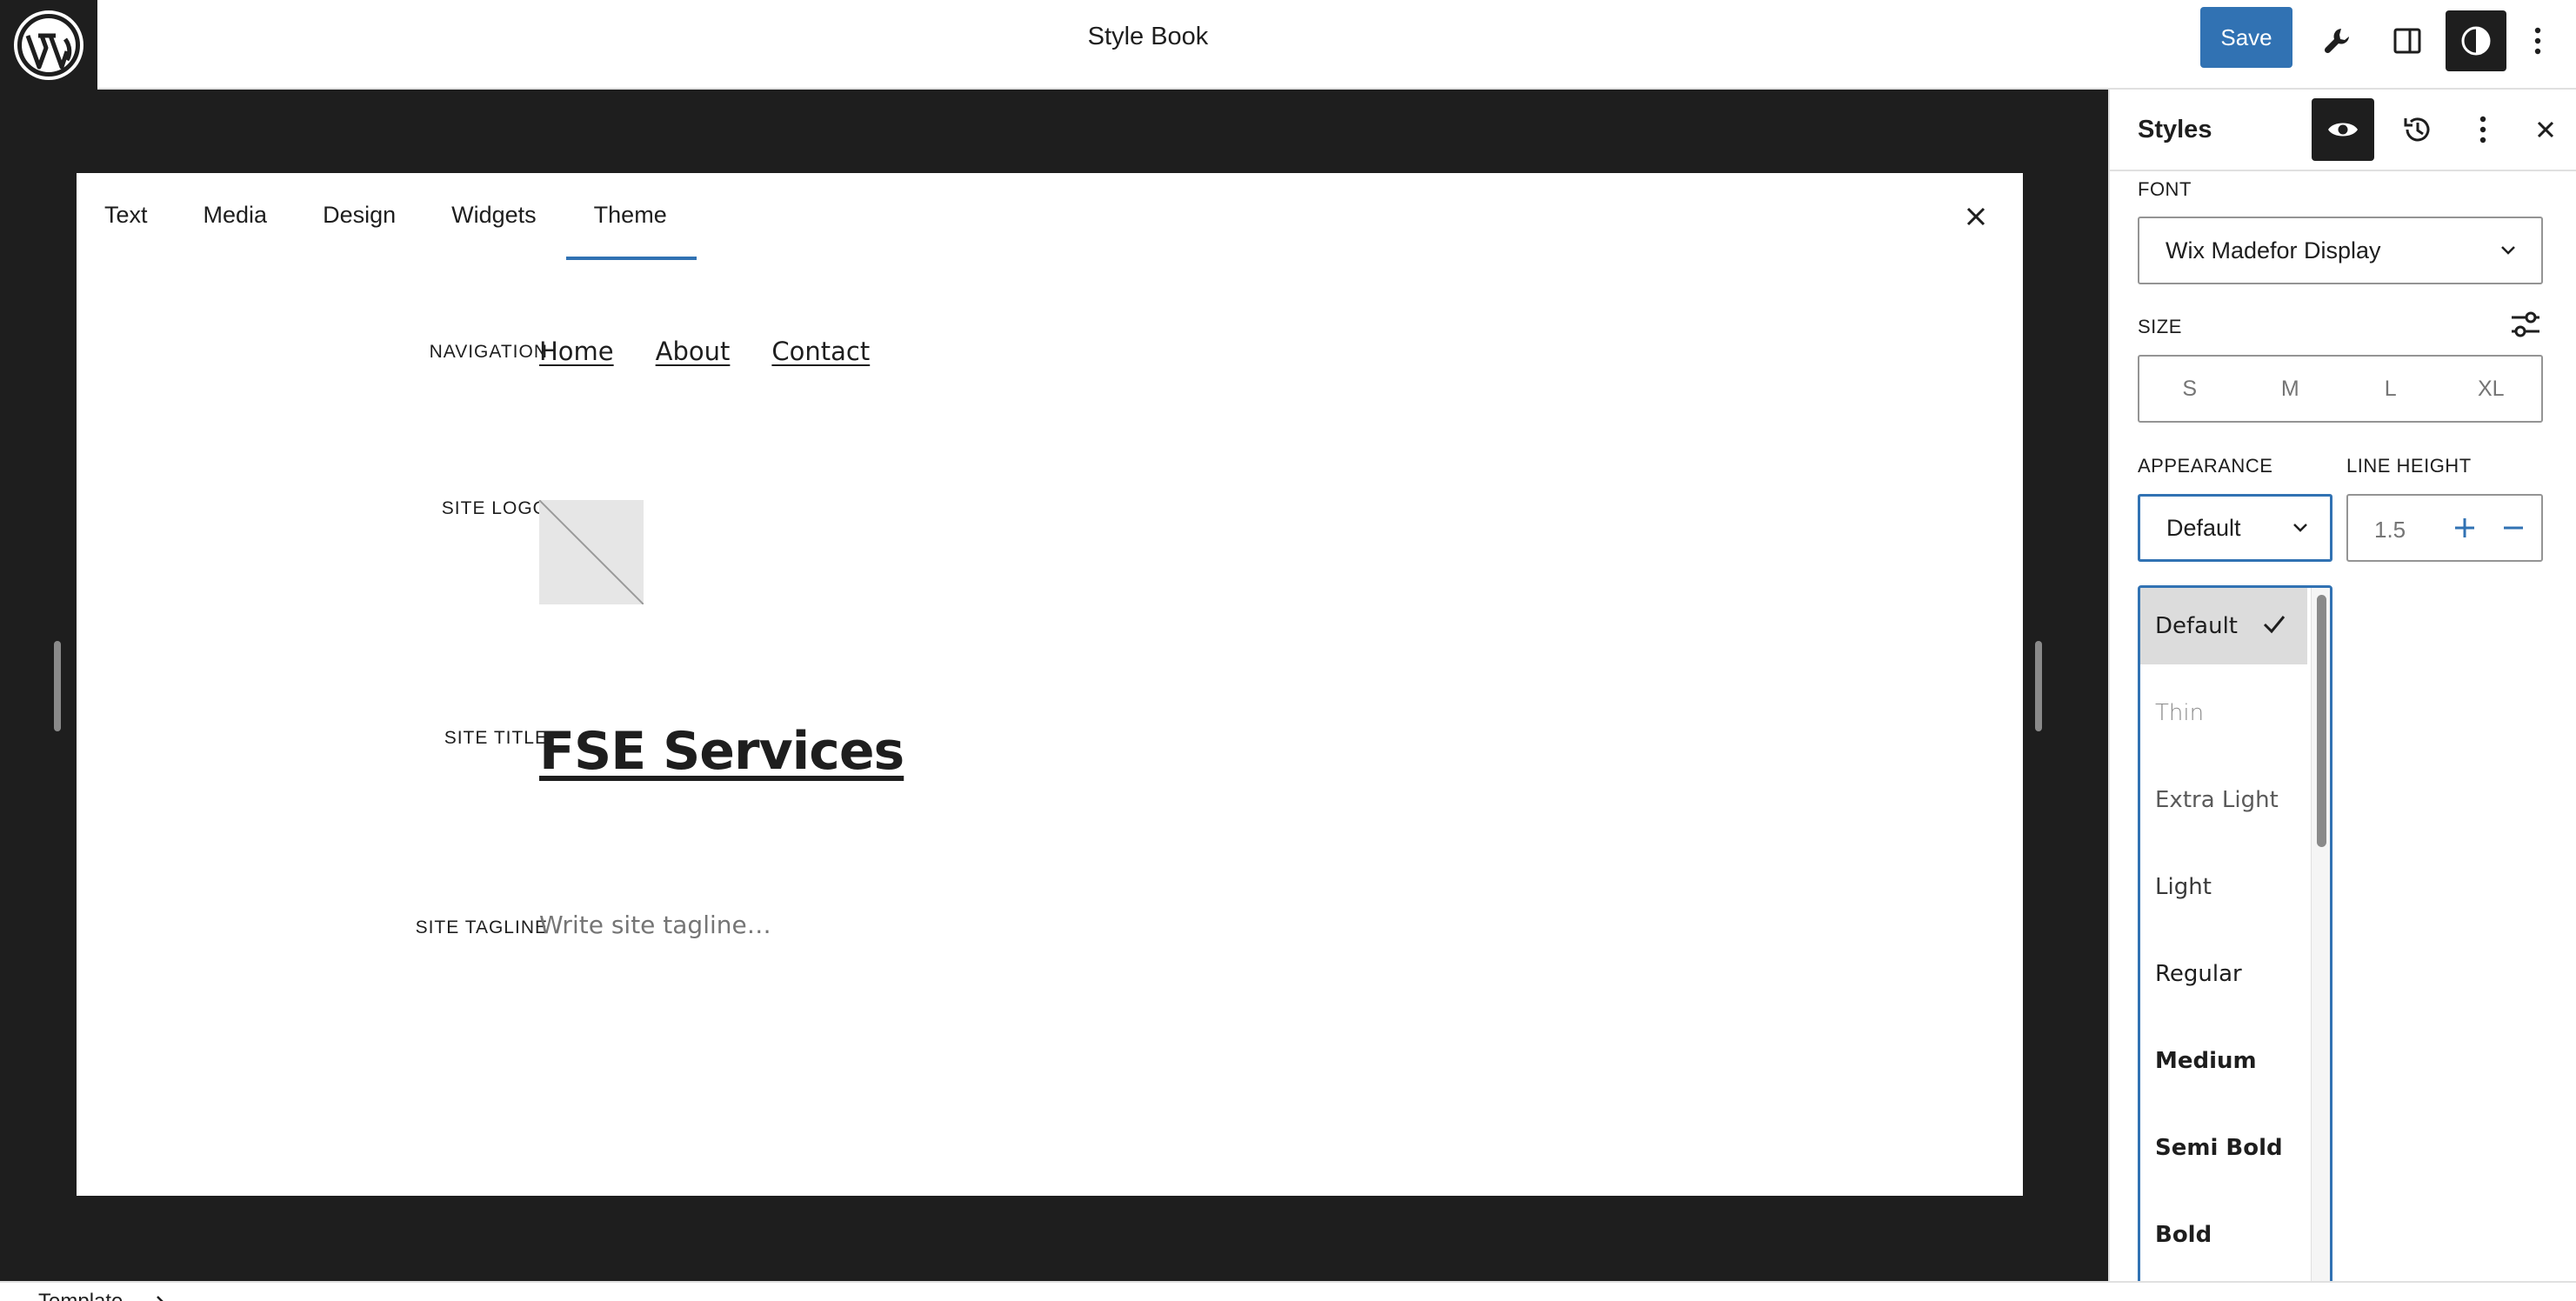 The image size is (2576, 1301). Describe the element at coordinates (2039, 686) in the screenshot. I see `right-resize-handle` at that location.